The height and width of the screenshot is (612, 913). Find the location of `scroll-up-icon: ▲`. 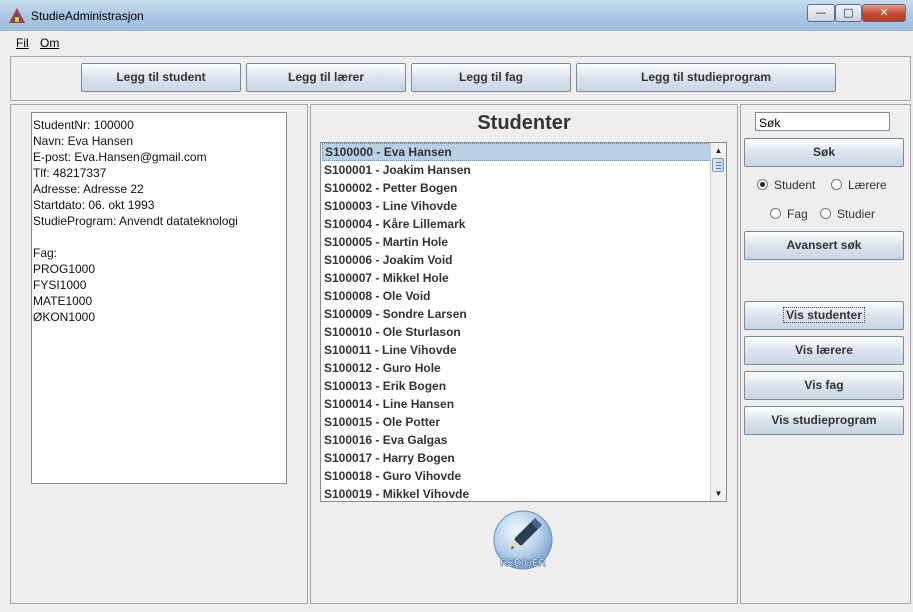

scroll-up-icon: ▲ is located at coordinates (718, 150).